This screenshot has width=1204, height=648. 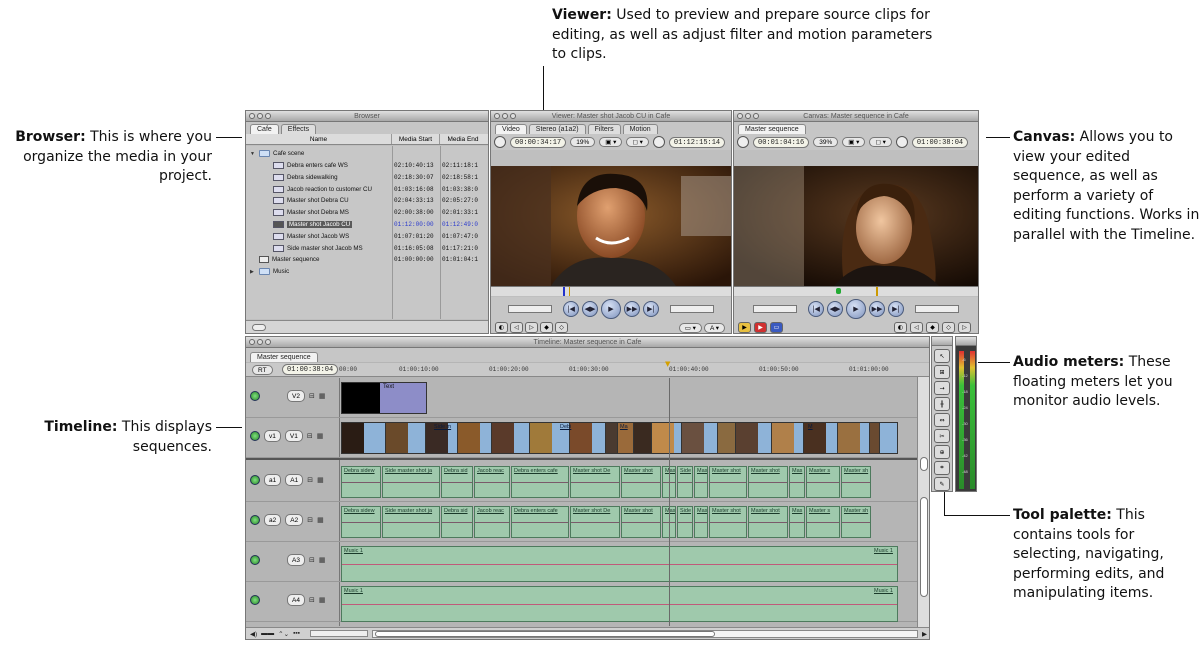 I want to click on audio-clip: Master shot De, so click(x=595, y=482).